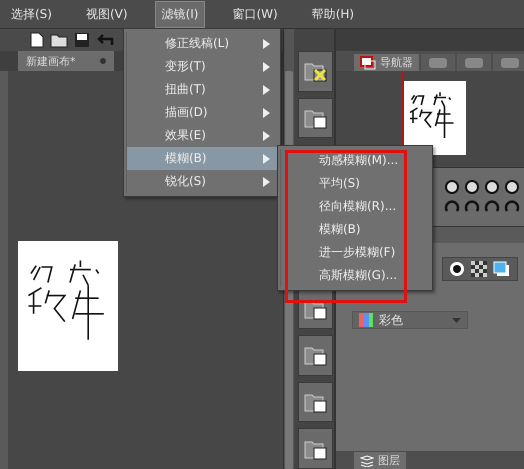 Image resolution: width=524 pixels, height=469 pixels. Describe the element at coordinates (202, 43) in the screenshot. I see `menu-entry: 修正线稿(L)` at that location.